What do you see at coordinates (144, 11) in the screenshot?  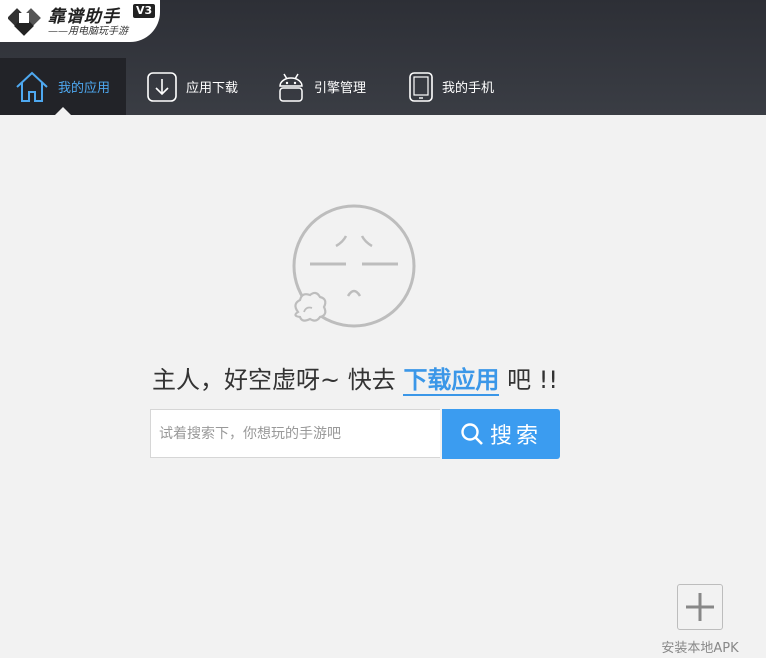 I see `version-badge: V3` at bounding box center [144, 11].